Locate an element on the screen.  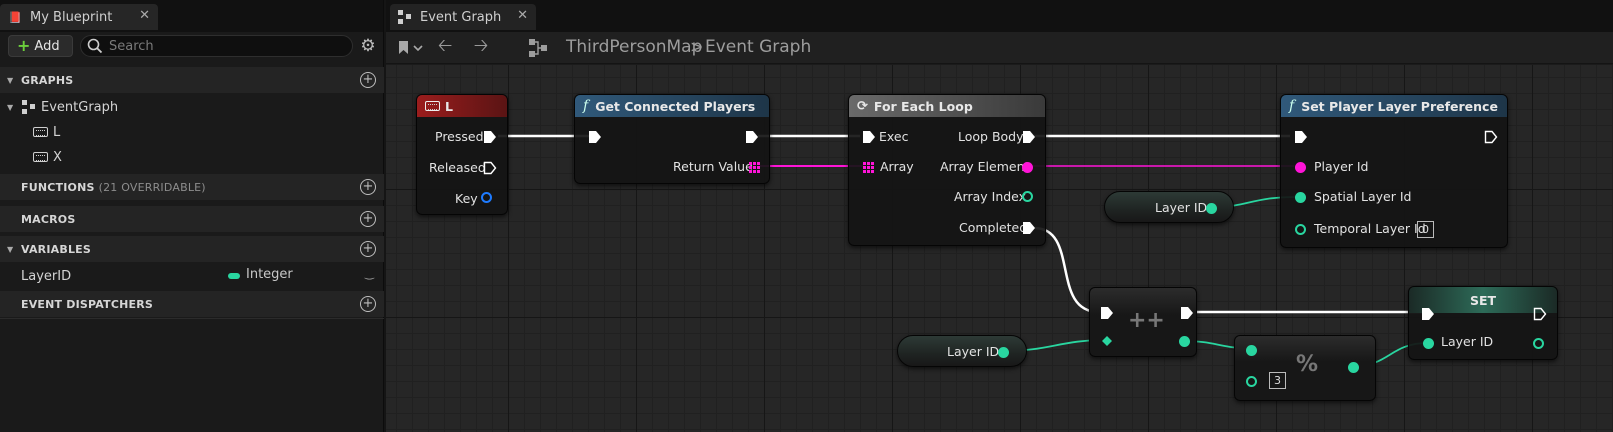
pin-label: Loop Body is located at coordinates (991, 136).